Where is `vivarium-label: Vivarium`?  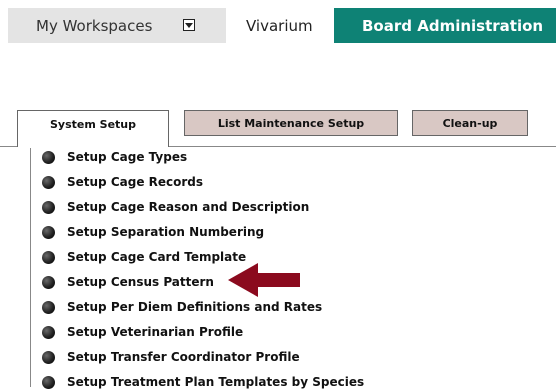 vivarium-label: Vivarium is located at coordinates (279, 25).